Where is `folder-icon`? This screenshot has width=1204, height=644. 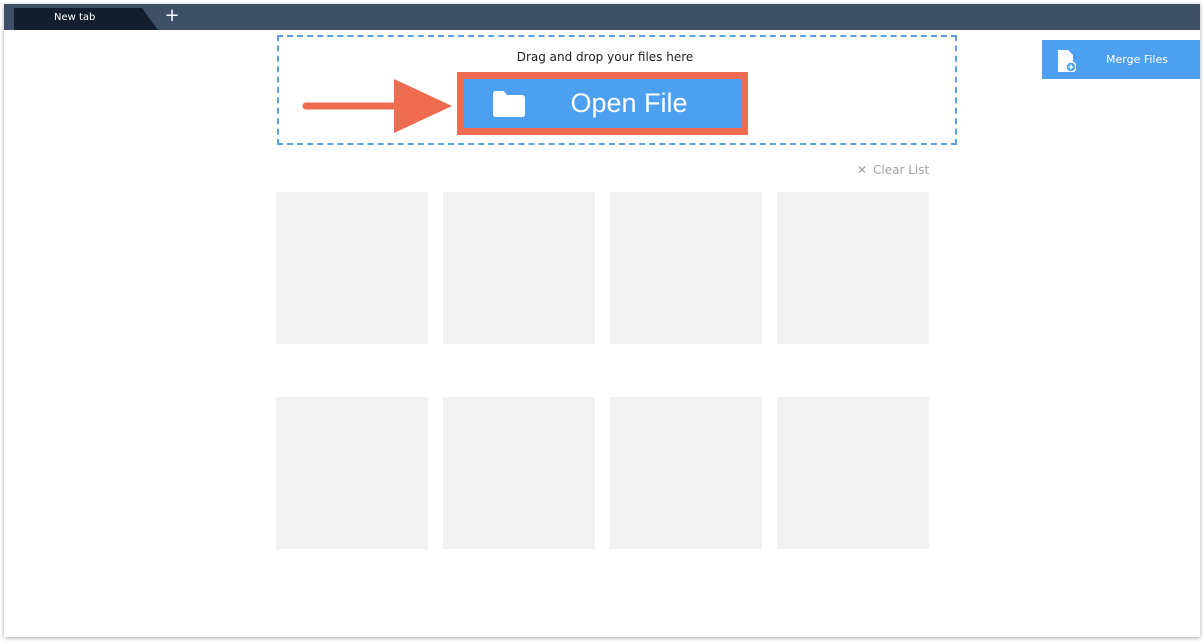
folder-icon is located at coordinates (509, 104).